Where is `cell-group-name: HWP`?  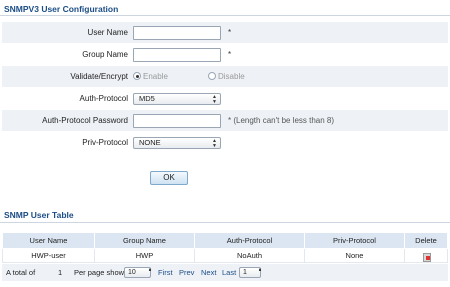 cell-group-name: HWP is located at coordinates (144, 255).